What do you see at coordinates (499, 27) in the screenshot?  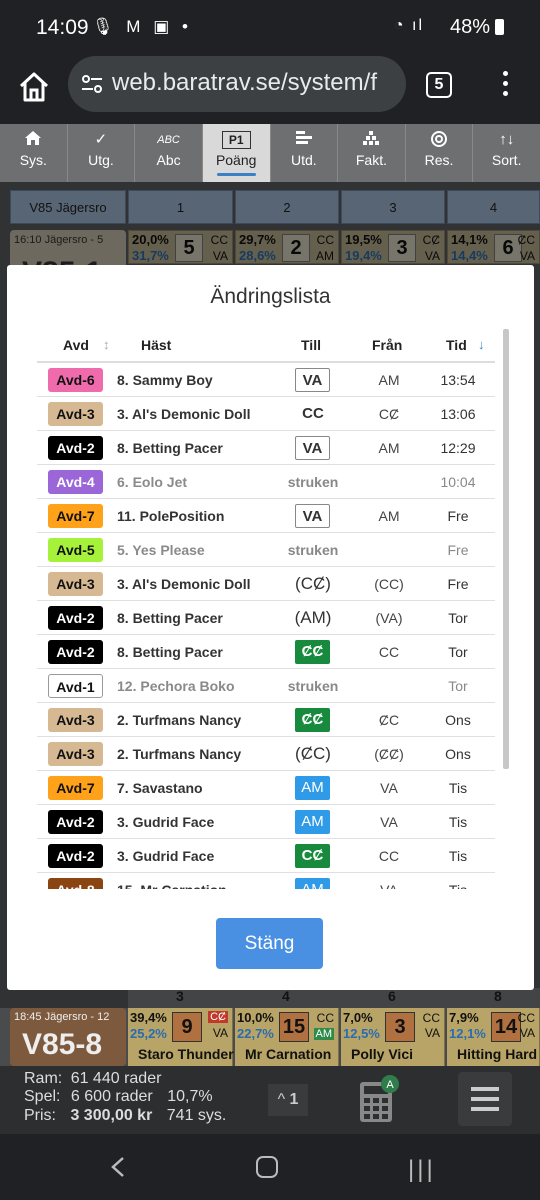 I see `battery-icon` at bounding box center [499, 27].